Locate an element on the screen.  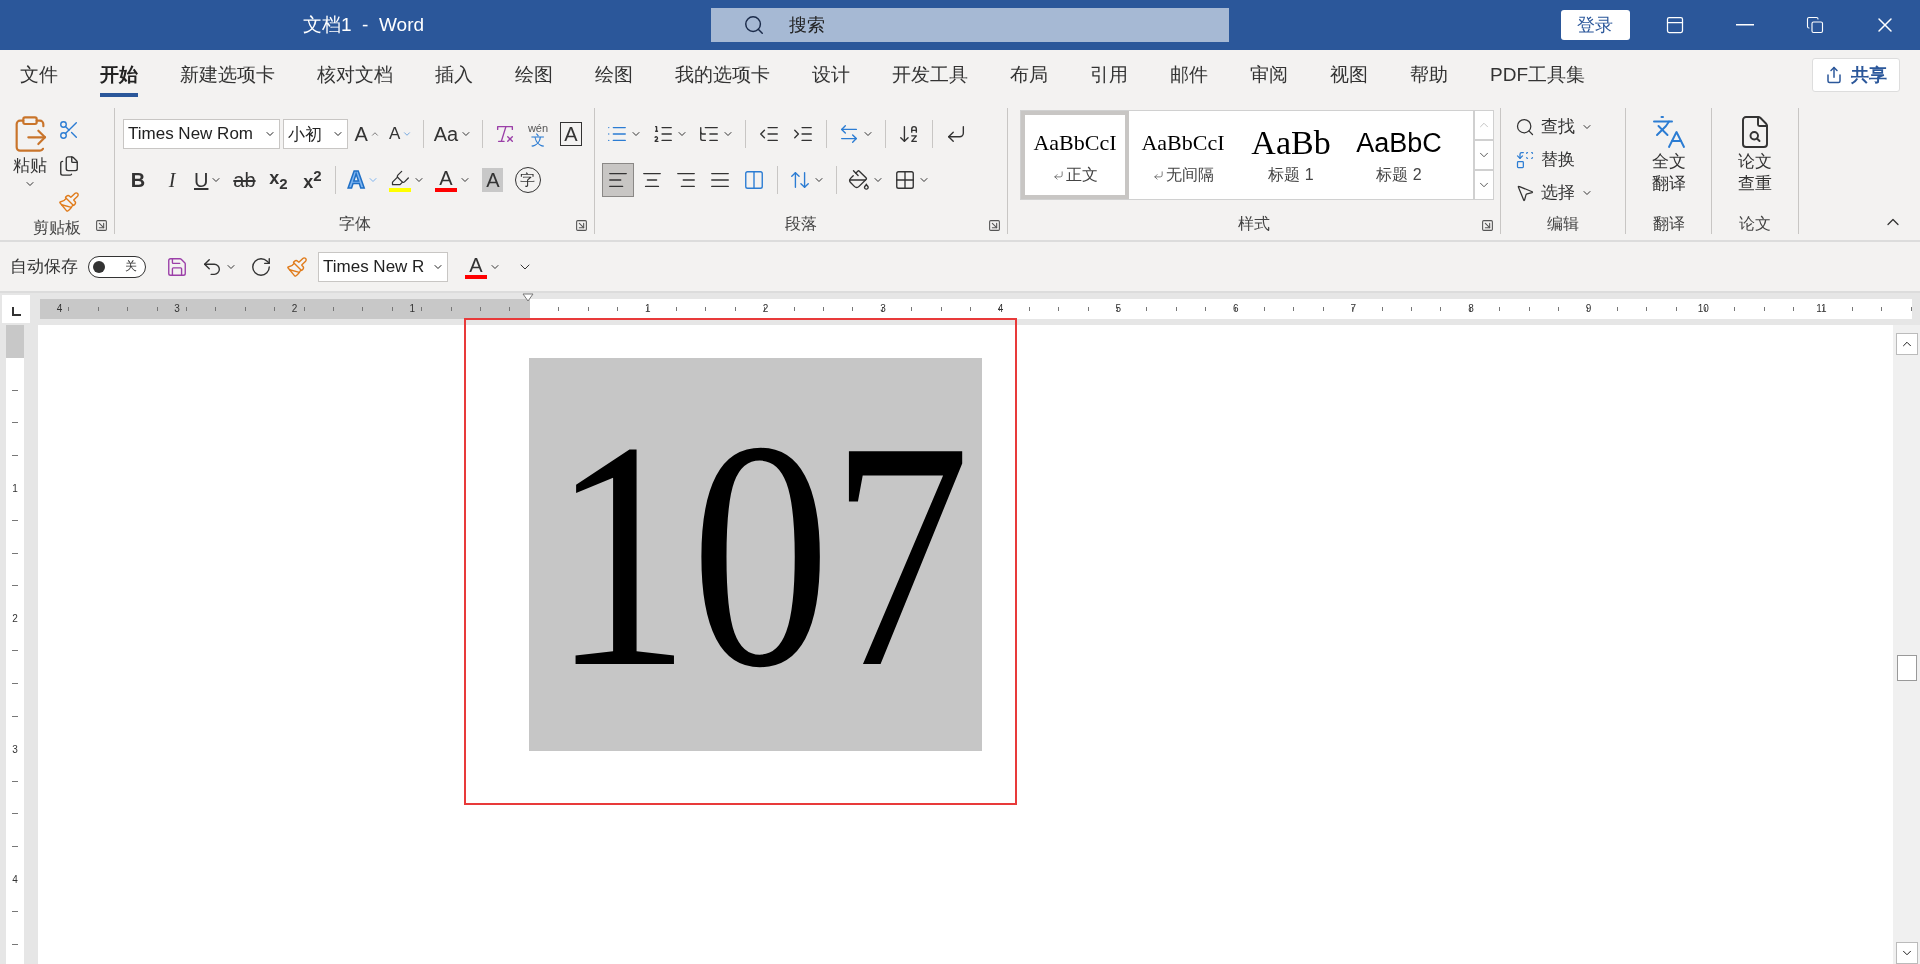
font-name-dropdown: Times New R is located at coordinates (383, 266).